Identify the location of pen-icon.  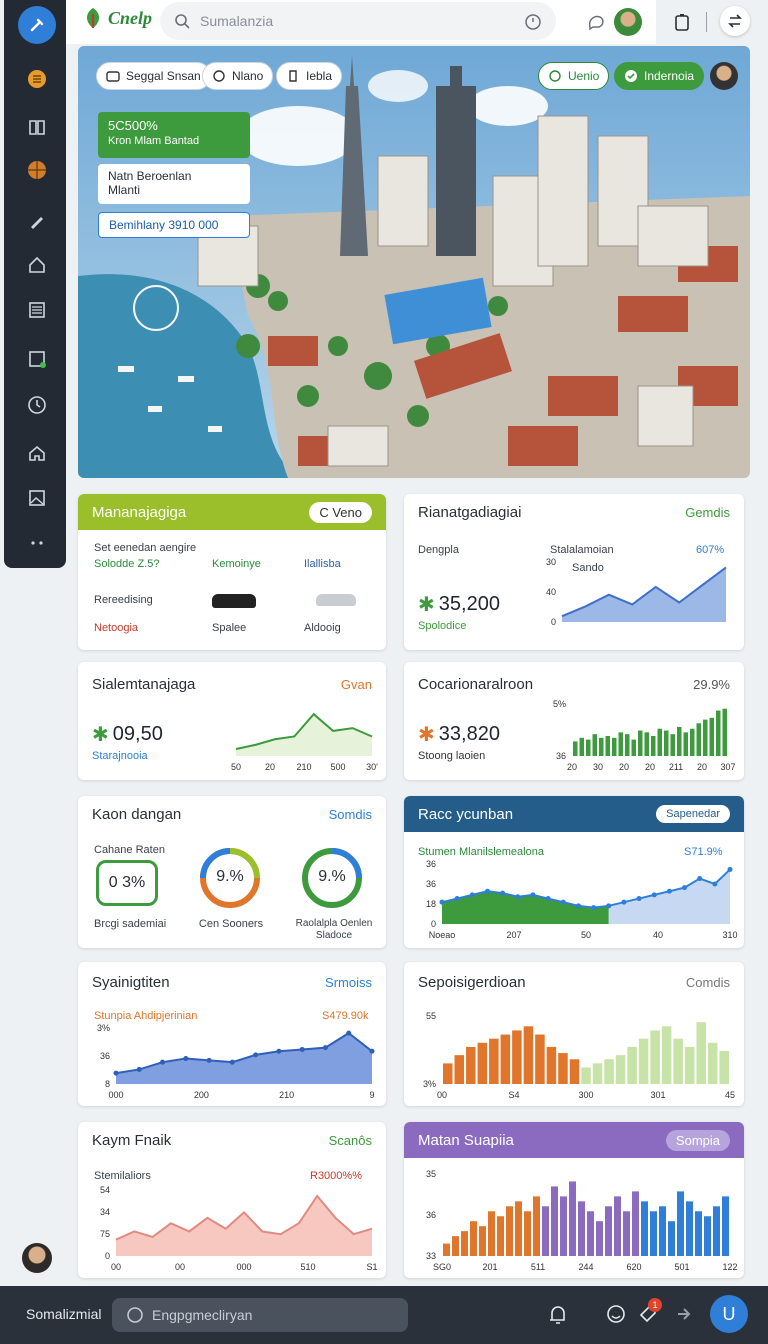
(37, 223).